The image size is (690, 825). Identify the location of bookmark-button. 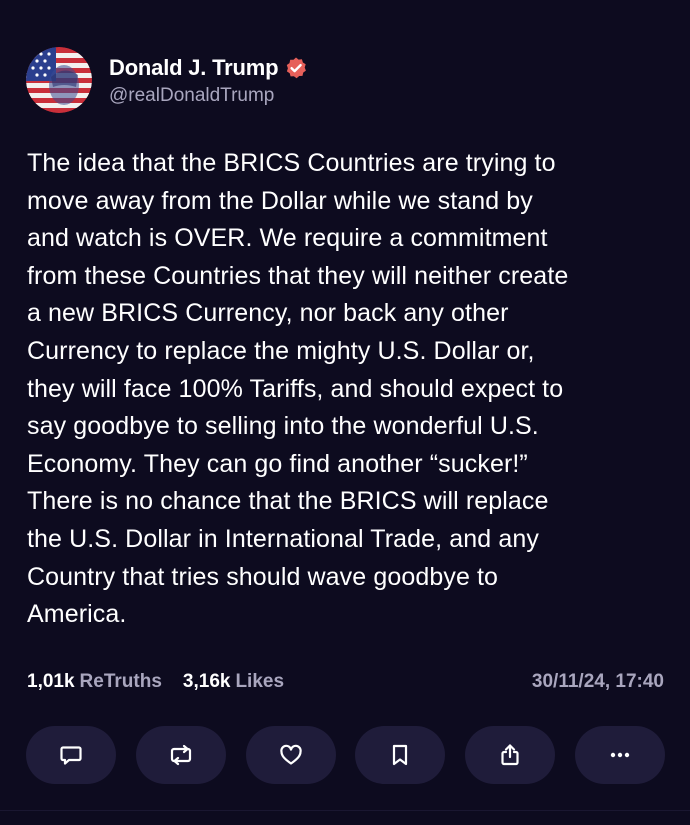
(400, 755).